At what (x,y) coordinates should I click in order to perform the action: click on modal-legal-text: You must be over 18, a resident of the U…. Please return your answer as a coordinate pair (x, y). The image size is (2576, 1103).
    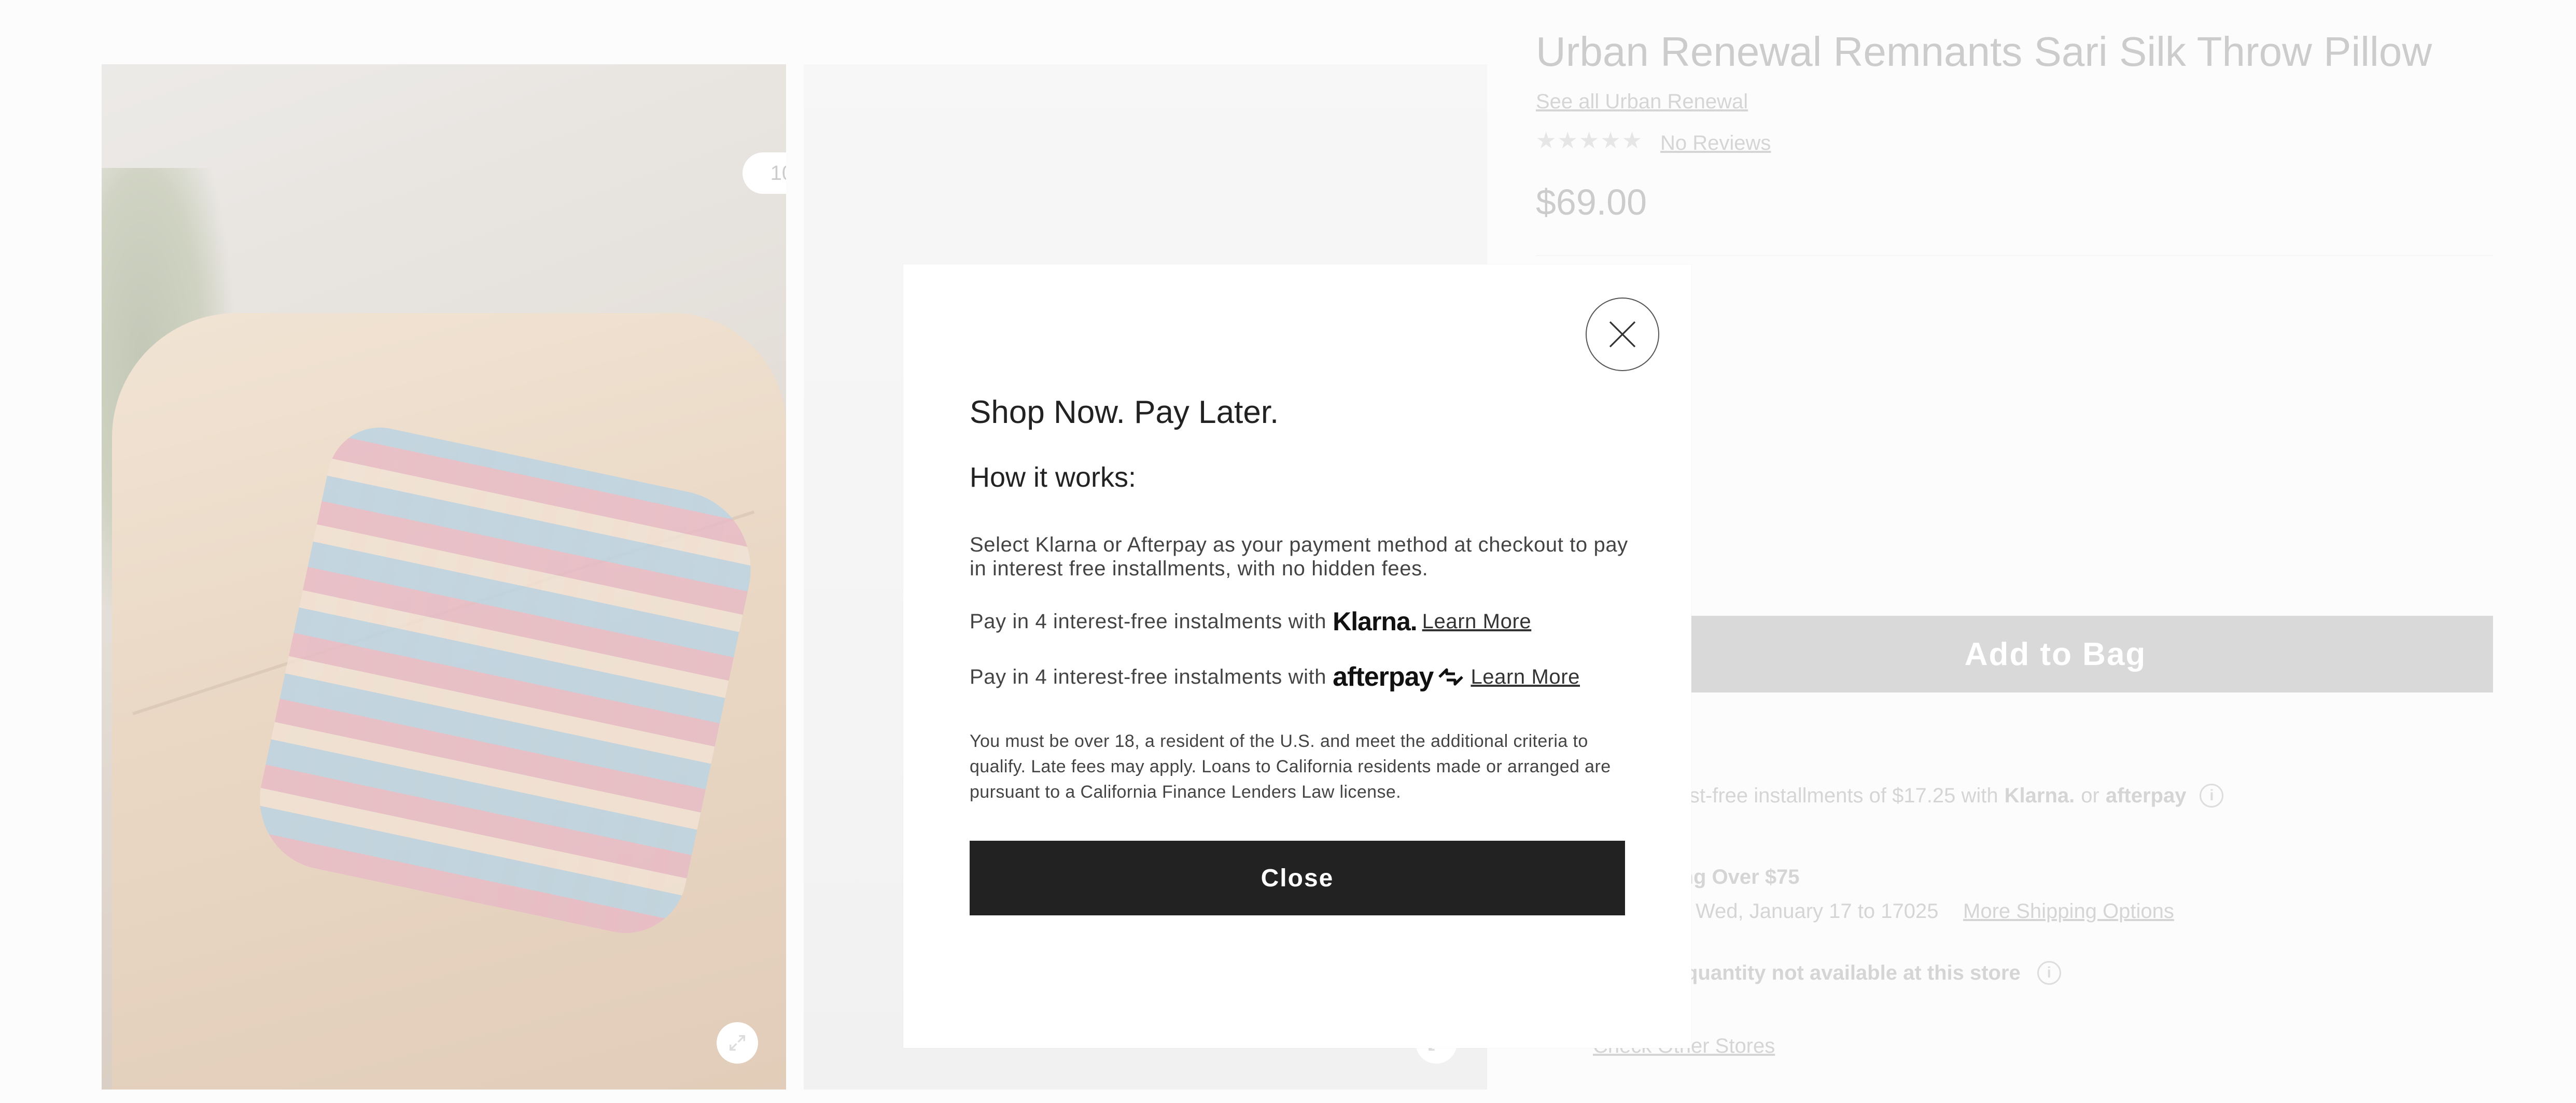
    Looking at the image, I should click on (1290, 766).